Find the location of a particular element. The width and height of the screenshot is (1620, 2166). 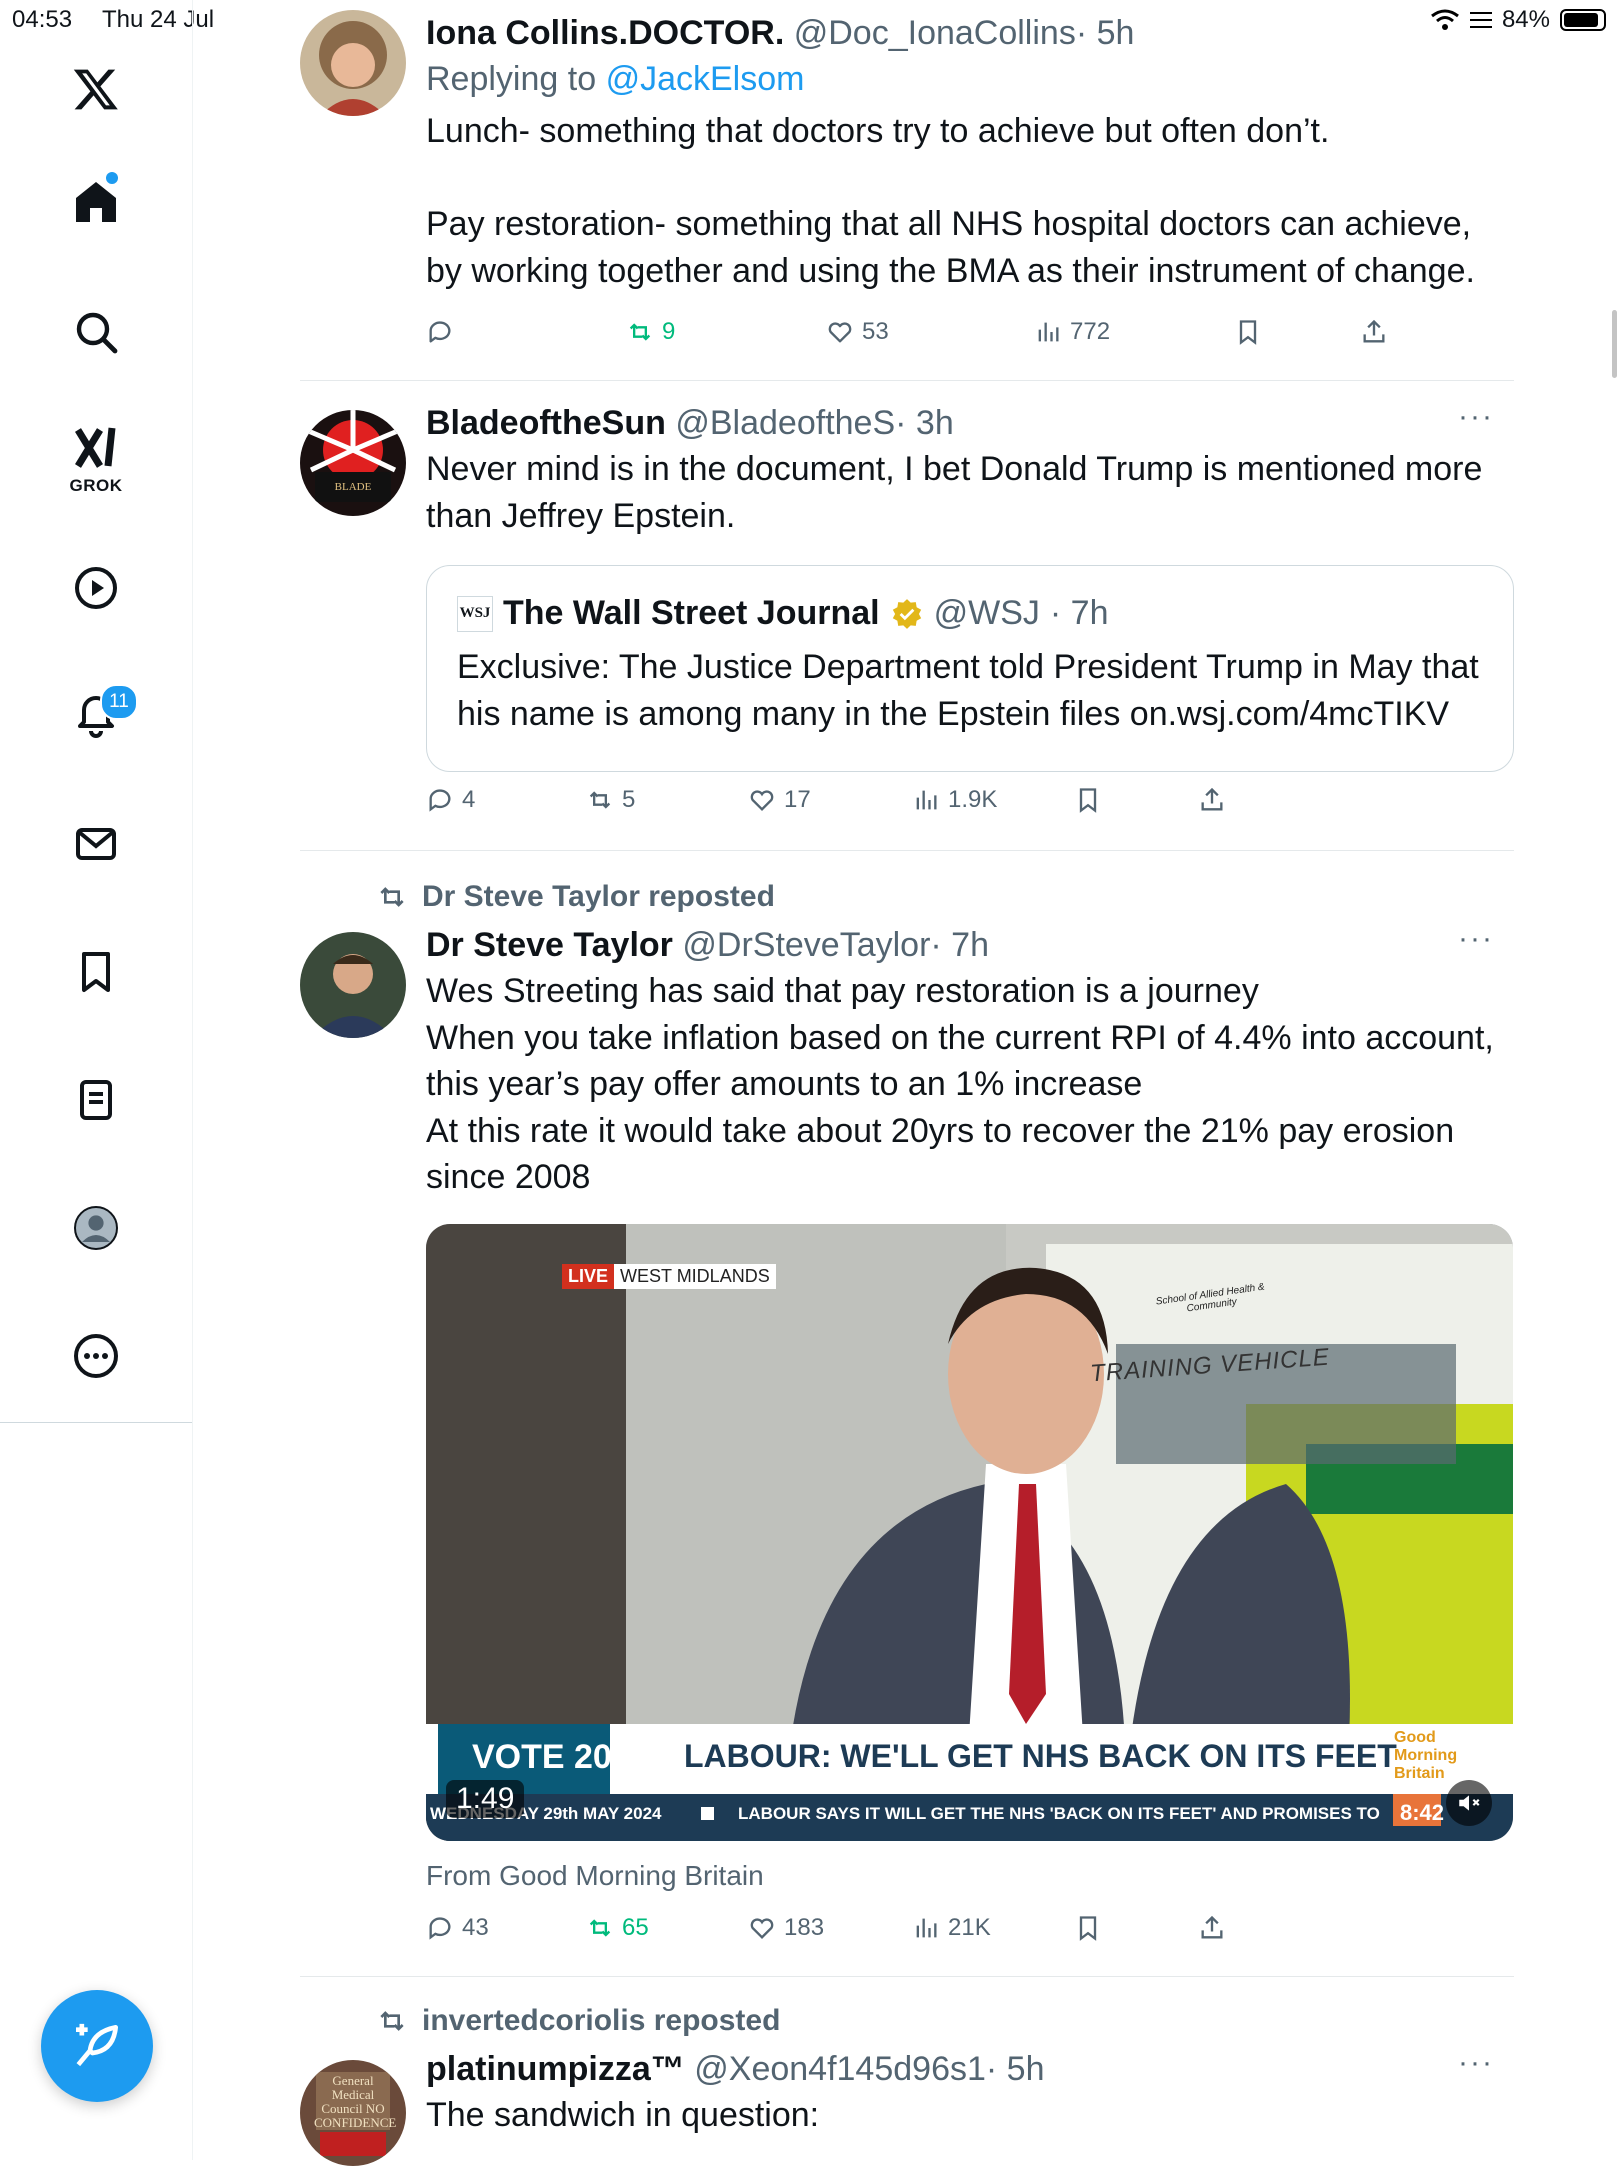

nav-bookmarks is located at coordinates (96, 972).